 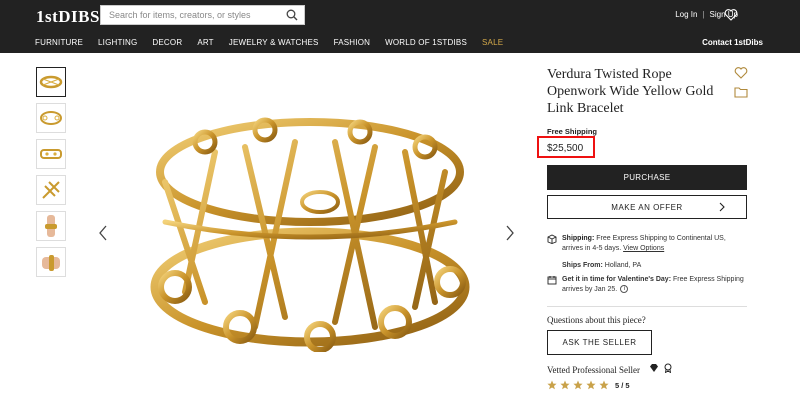 I want to click on search-input, so click(x=191, y=15).